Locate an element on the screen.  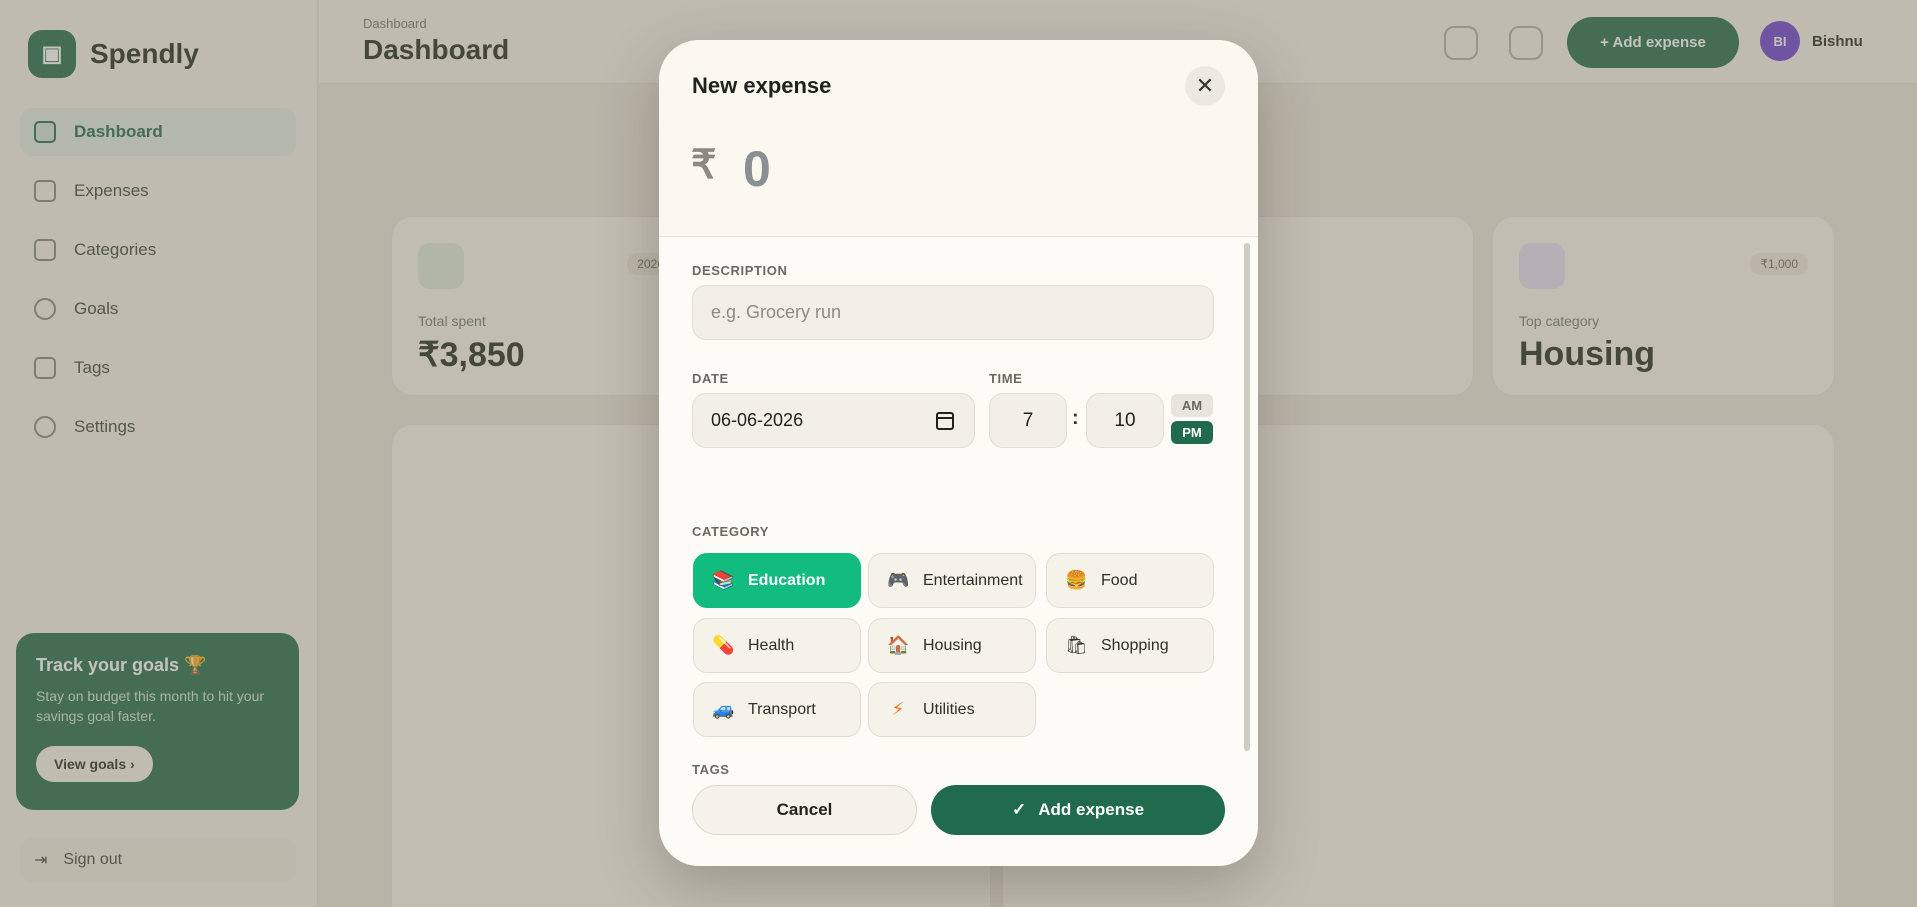
category-health: 💊 Health is located at coordinates (777, 645).